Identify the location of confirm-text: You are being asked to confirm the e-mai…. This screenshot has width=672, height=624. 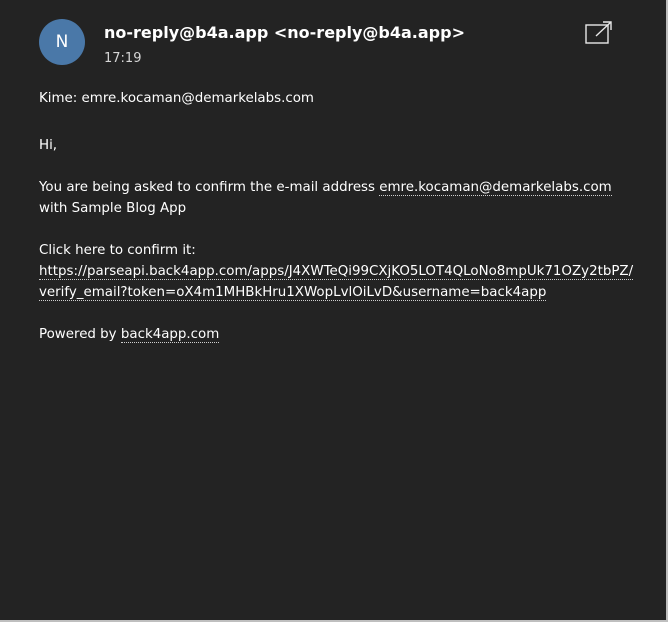
(209, 187).